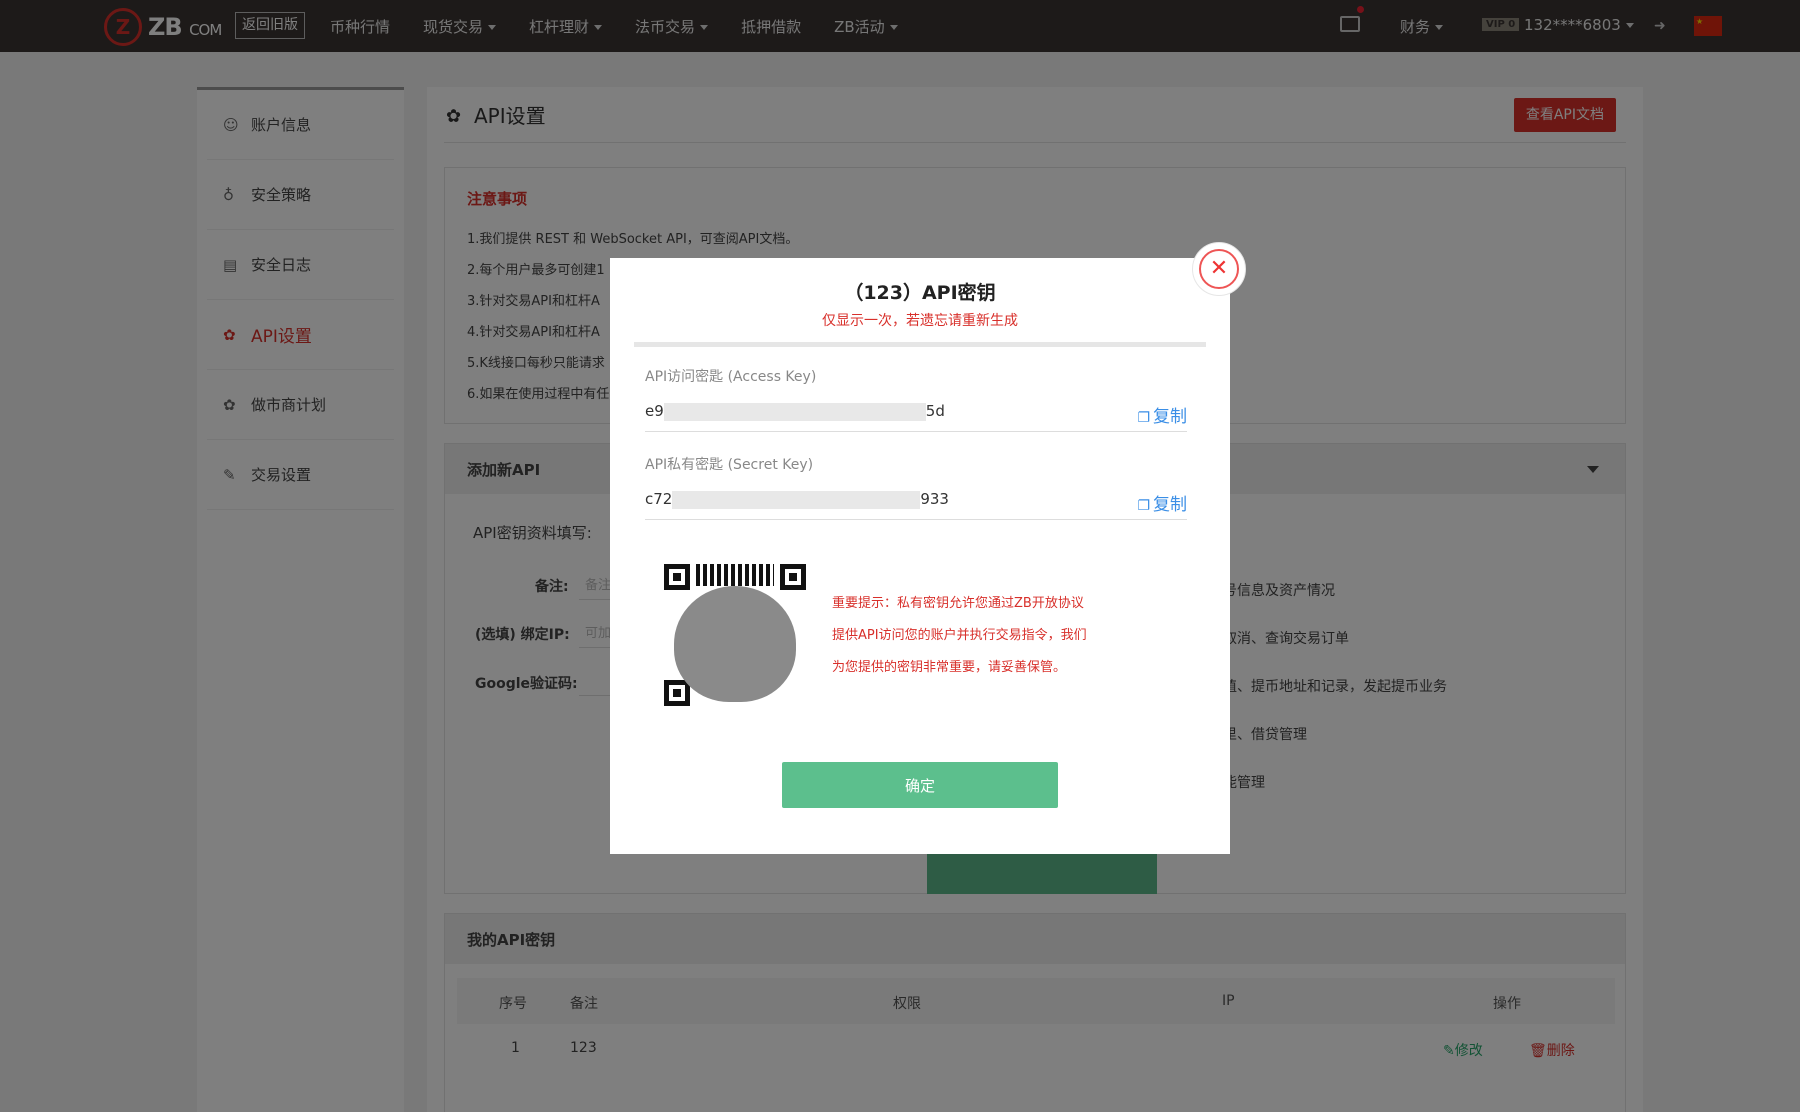 Image resolution: width=1800 pixels, height=1112 pixels. What do you see at coordinates (729, 465) in the screenshot?
I see `secret-key-label: API私有密匙 (Secret Key)` at bounding box center [729, 465].